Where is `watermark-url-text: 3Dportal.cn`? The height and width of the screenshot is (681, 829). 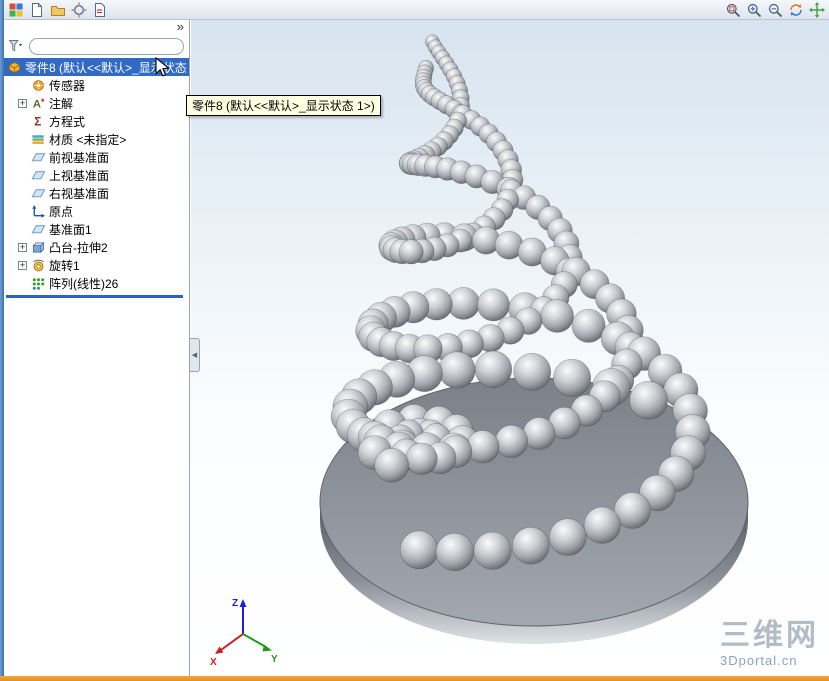
watermark-url-text: 3Dportal.cn is located at coordinates (759, 660).